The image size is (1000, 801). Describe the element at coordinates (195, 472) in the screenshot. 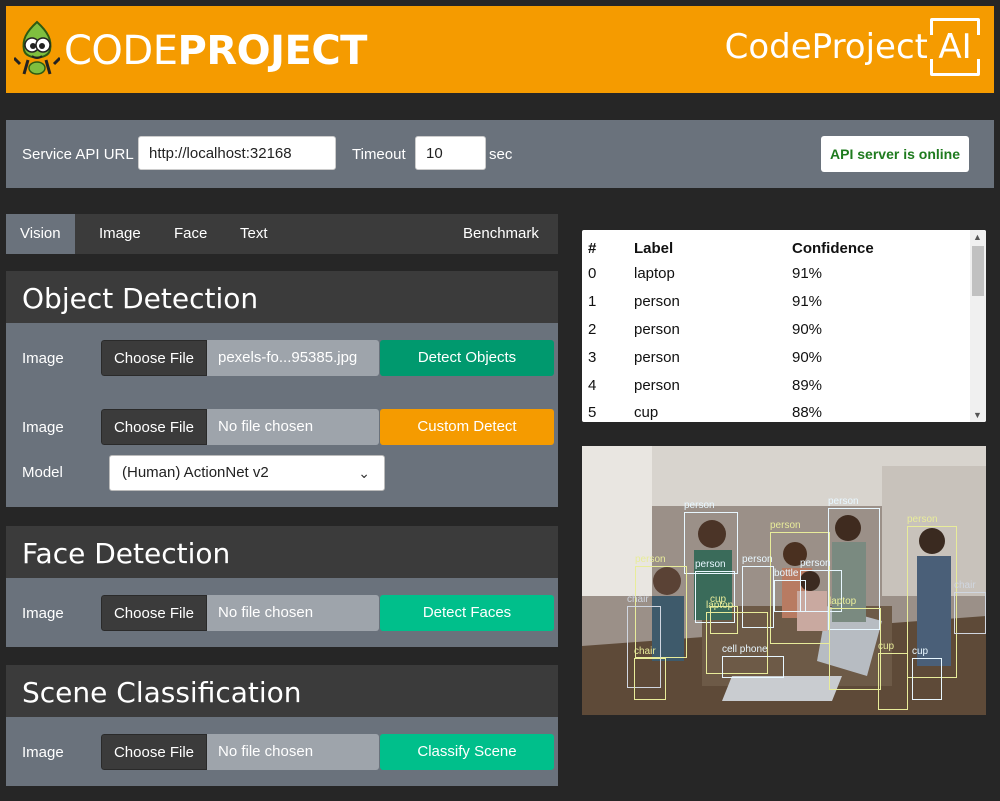

I see `model-select-value: (Human) ActionNet v2` at that location.